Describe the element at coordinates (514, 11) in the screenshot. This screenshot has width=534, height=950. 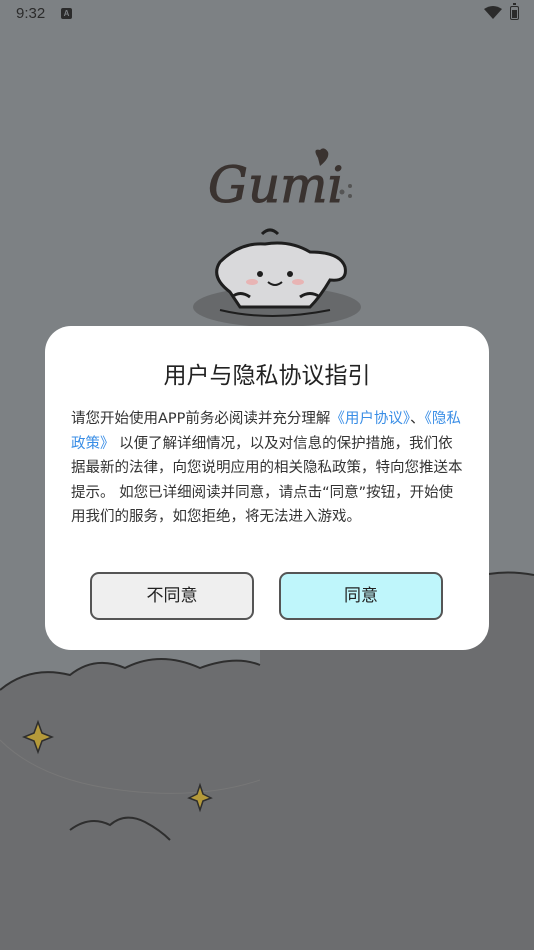
I see `battery-icon` at that location.